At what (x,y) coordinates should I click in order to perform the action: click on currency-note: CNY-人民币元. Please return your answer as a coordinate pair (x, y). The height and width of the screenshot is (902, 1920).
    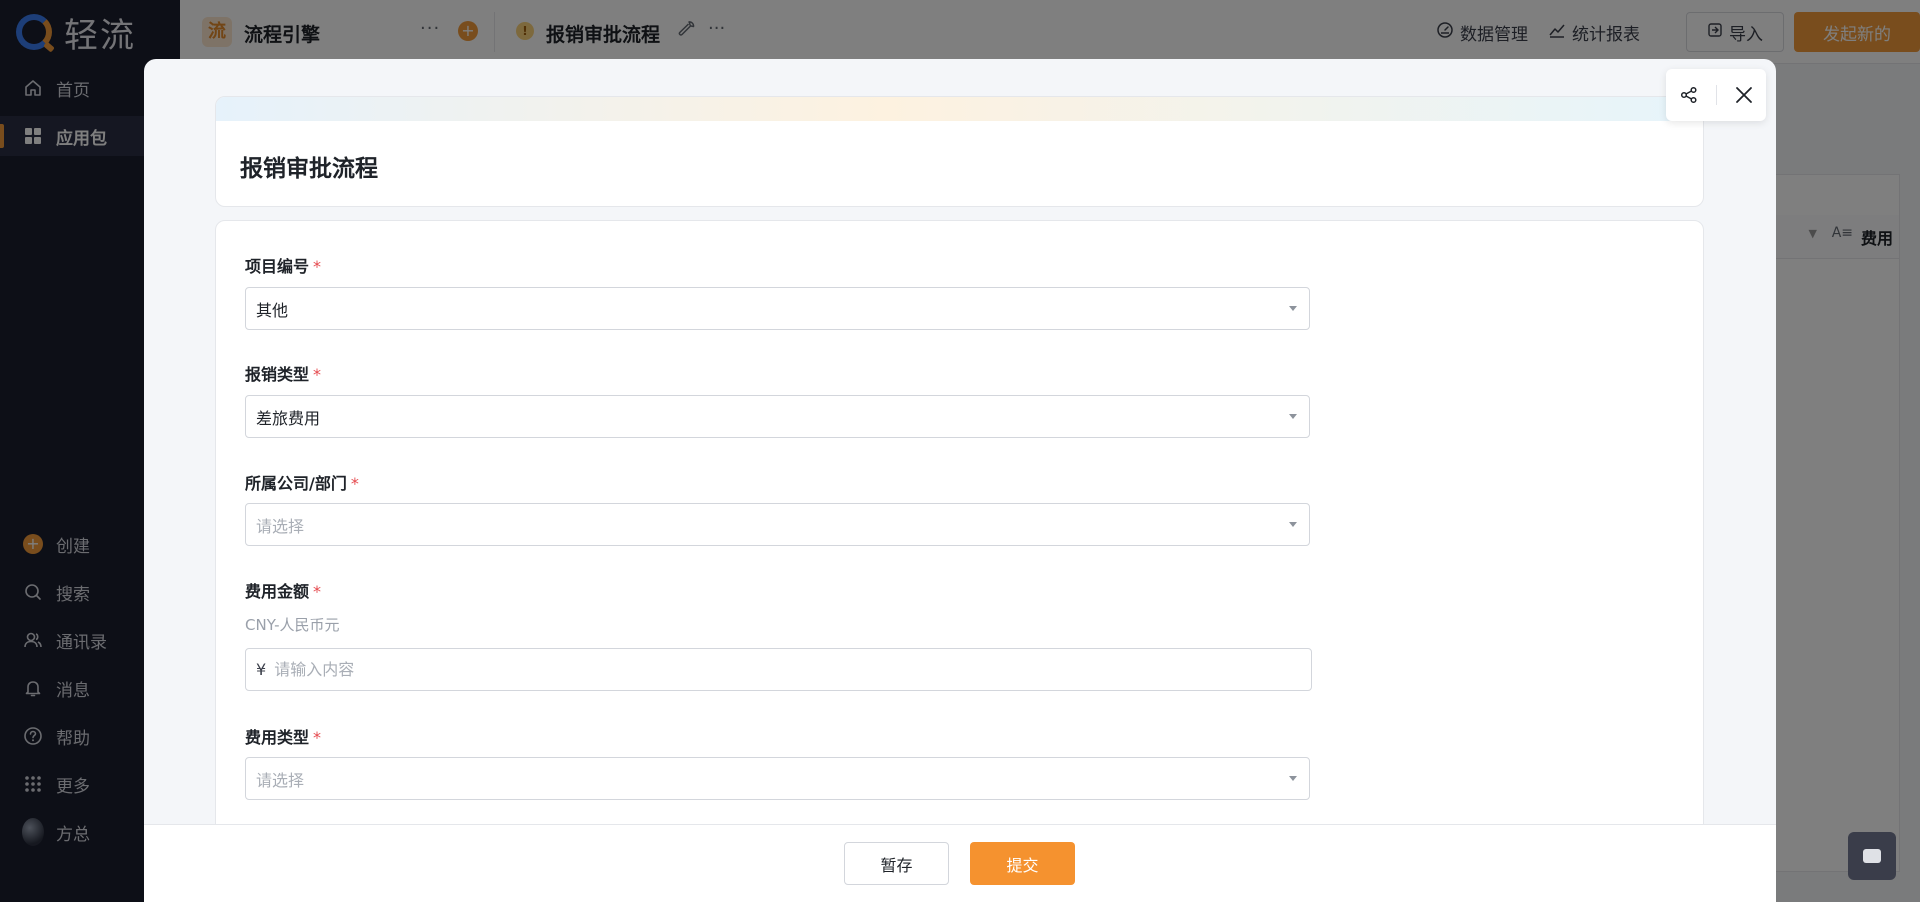
    Looking at the image, I should click on (292, 625).